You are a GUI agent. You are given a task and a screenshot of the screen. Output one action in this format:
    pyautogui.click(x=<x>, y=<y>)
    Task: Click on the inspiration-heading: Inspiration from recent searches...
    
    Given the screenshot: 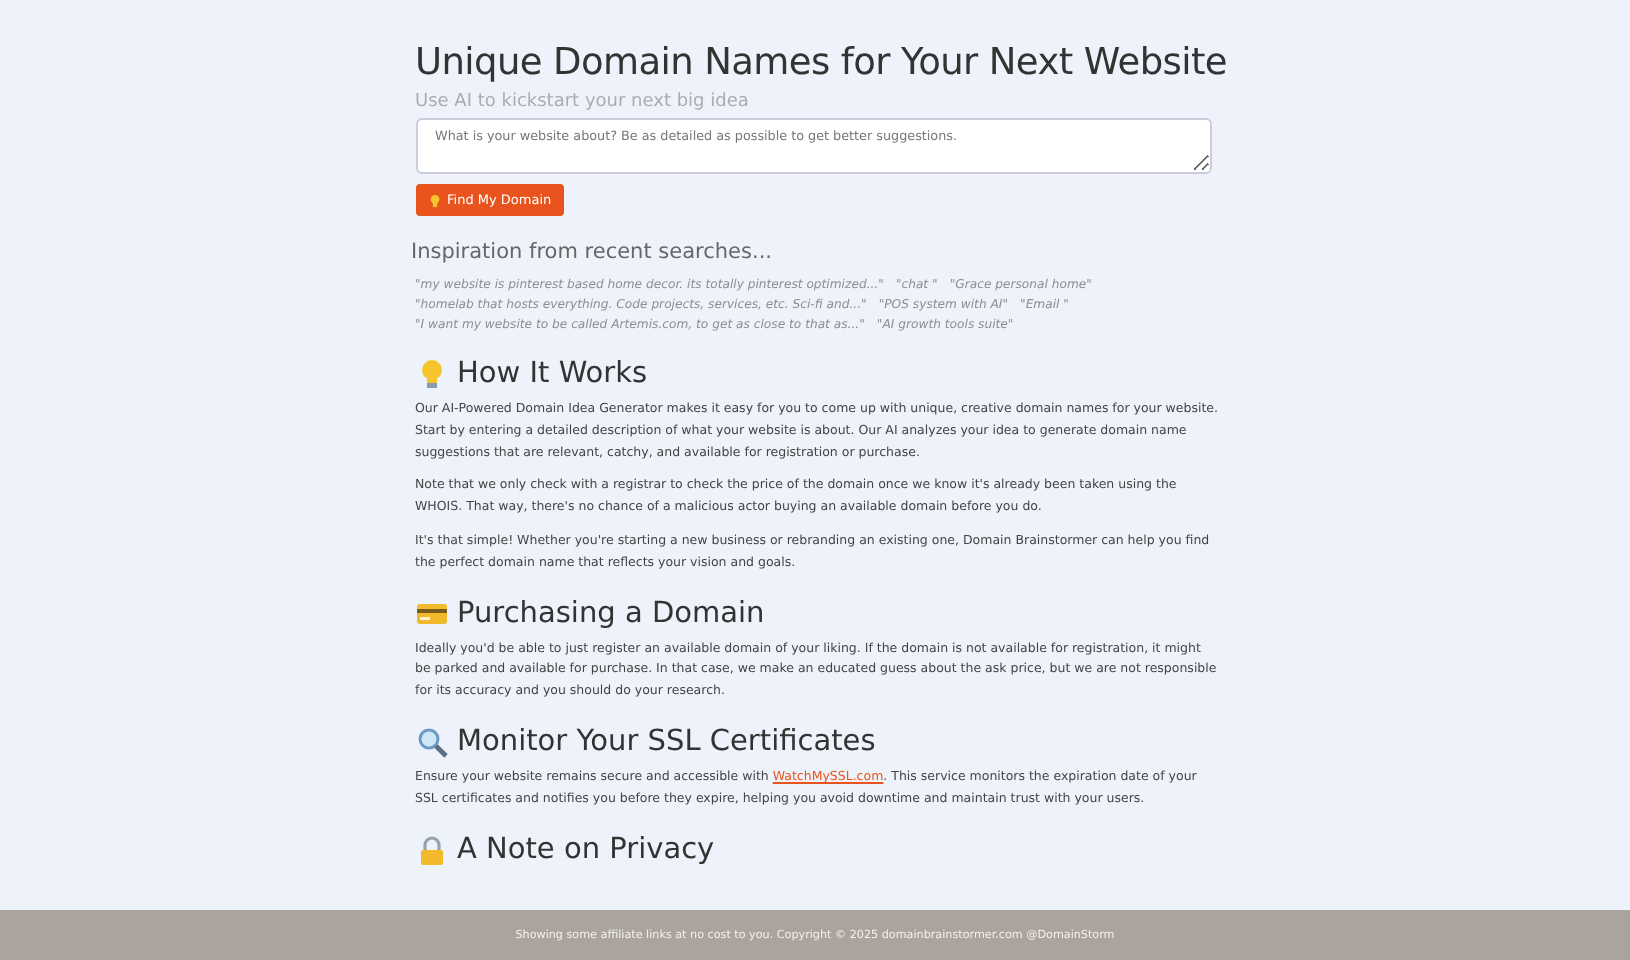 What is the action you would take?
    pyautogui.click(x=592, y=252)
    